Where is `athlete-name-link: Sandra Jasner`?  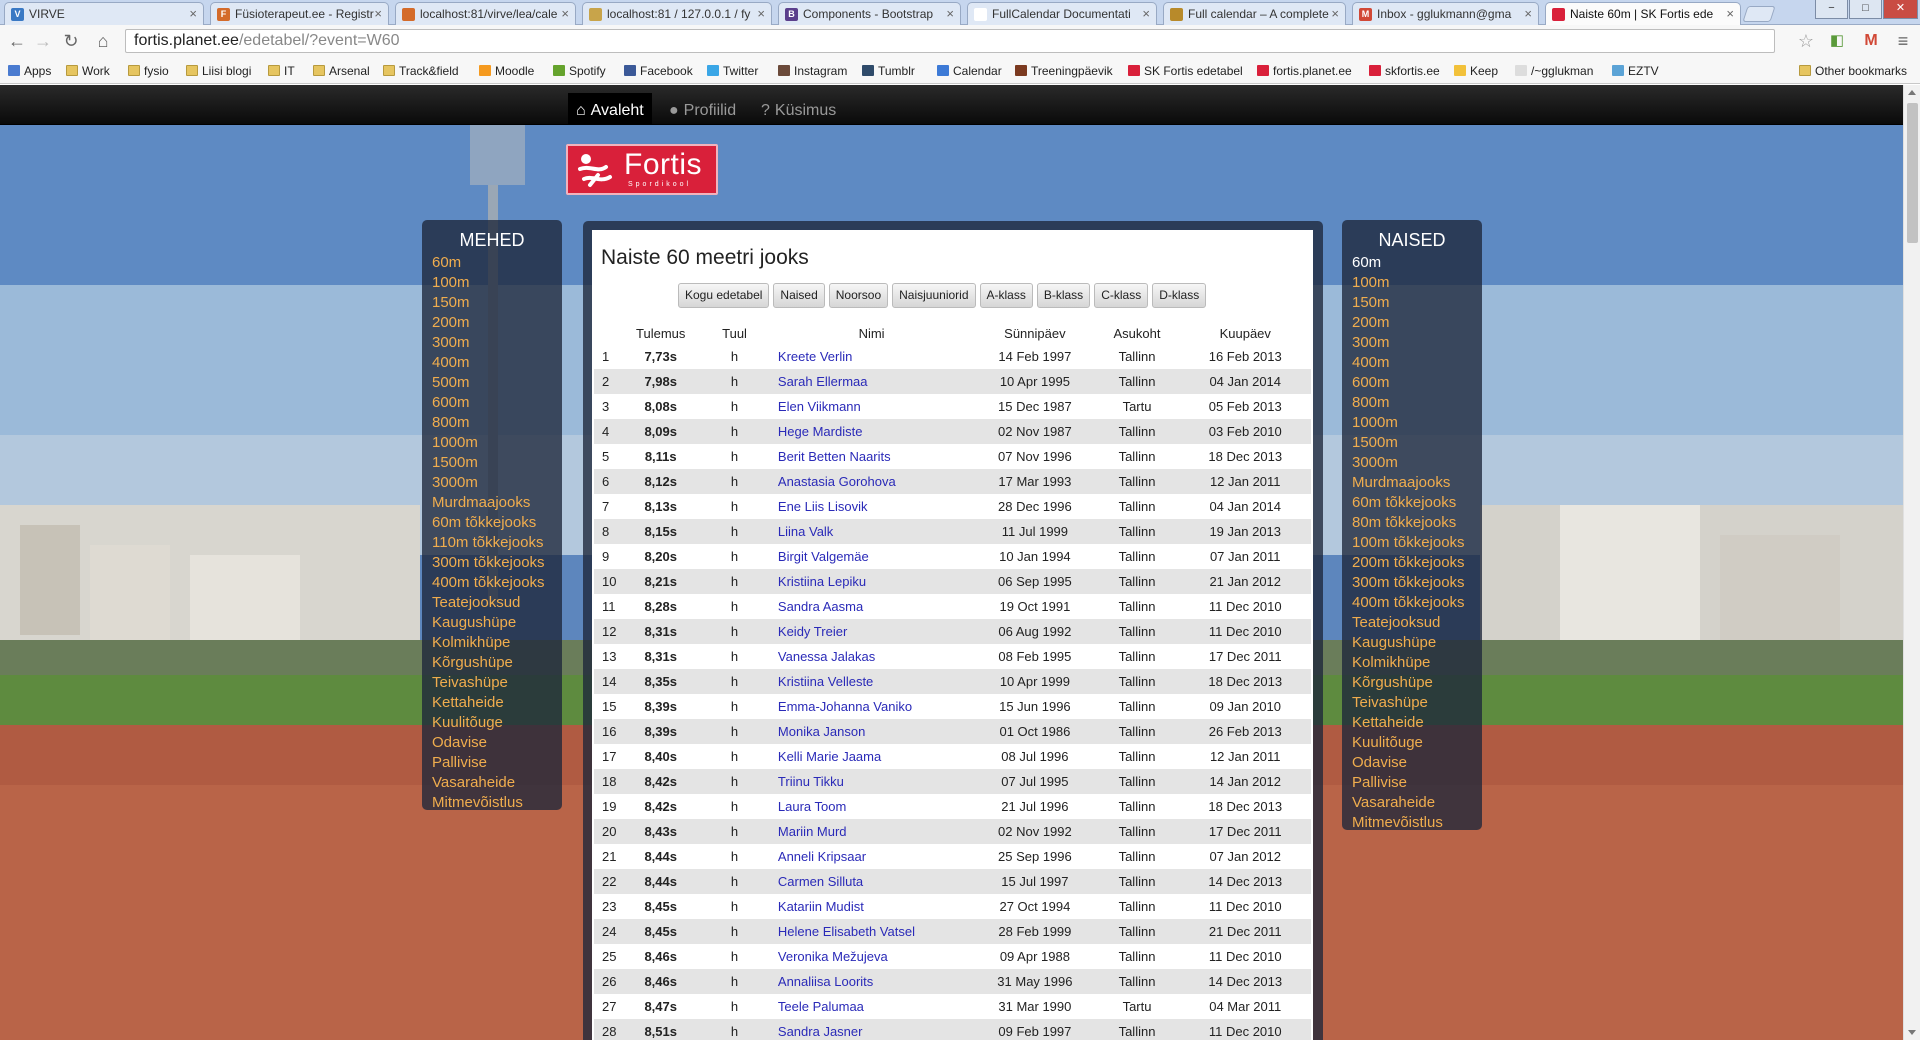 athlete-name-link: Sandra Jasner is located at coordinates (871, 1029).